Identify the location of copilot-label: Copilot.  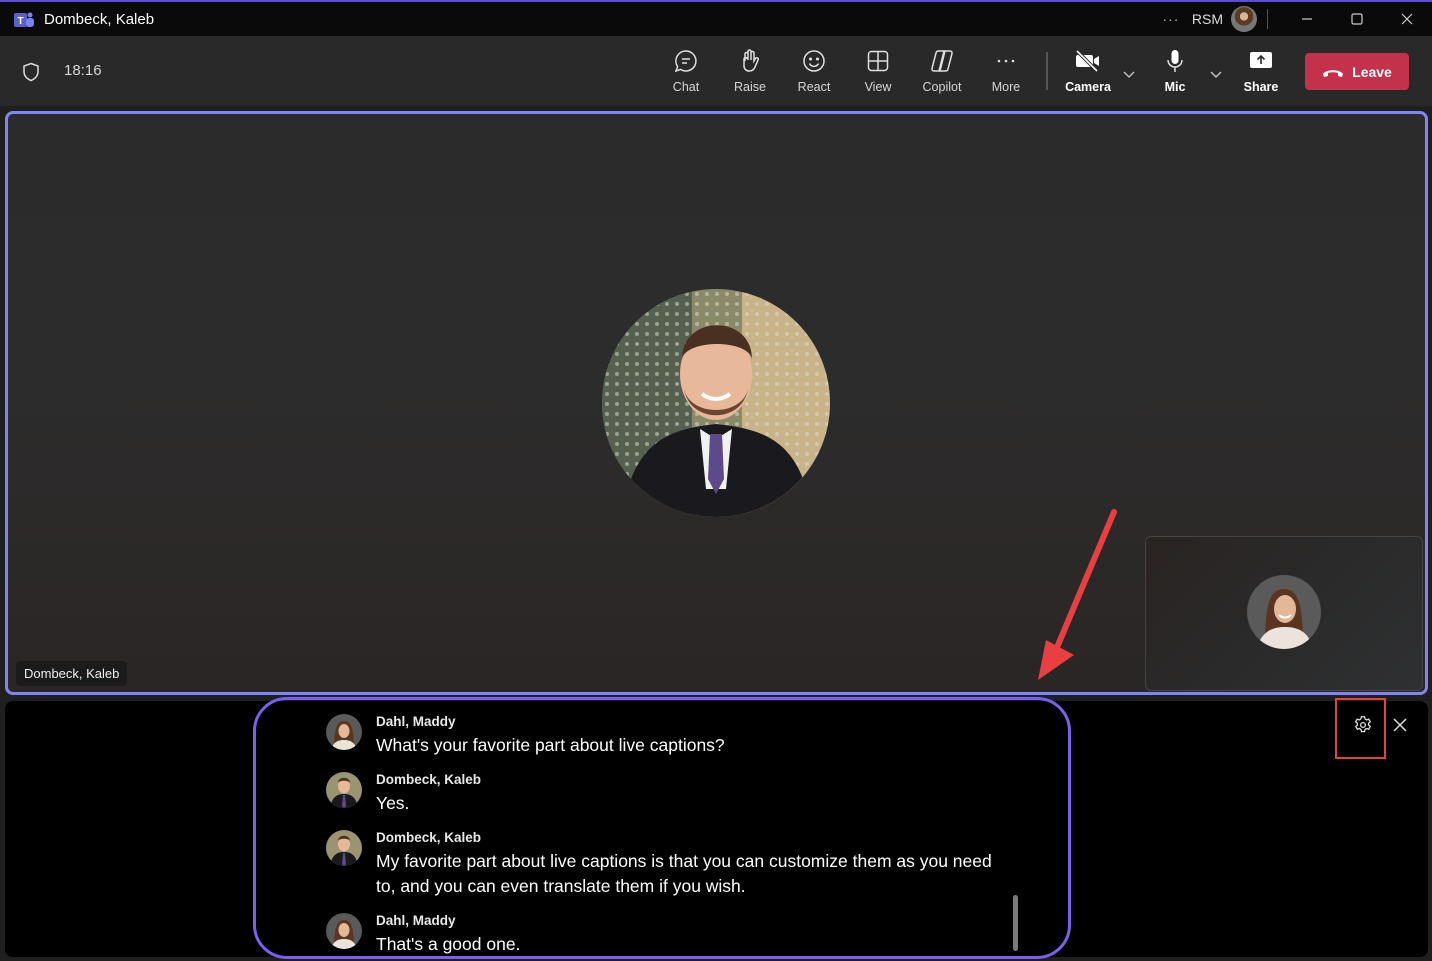
(942, 87).